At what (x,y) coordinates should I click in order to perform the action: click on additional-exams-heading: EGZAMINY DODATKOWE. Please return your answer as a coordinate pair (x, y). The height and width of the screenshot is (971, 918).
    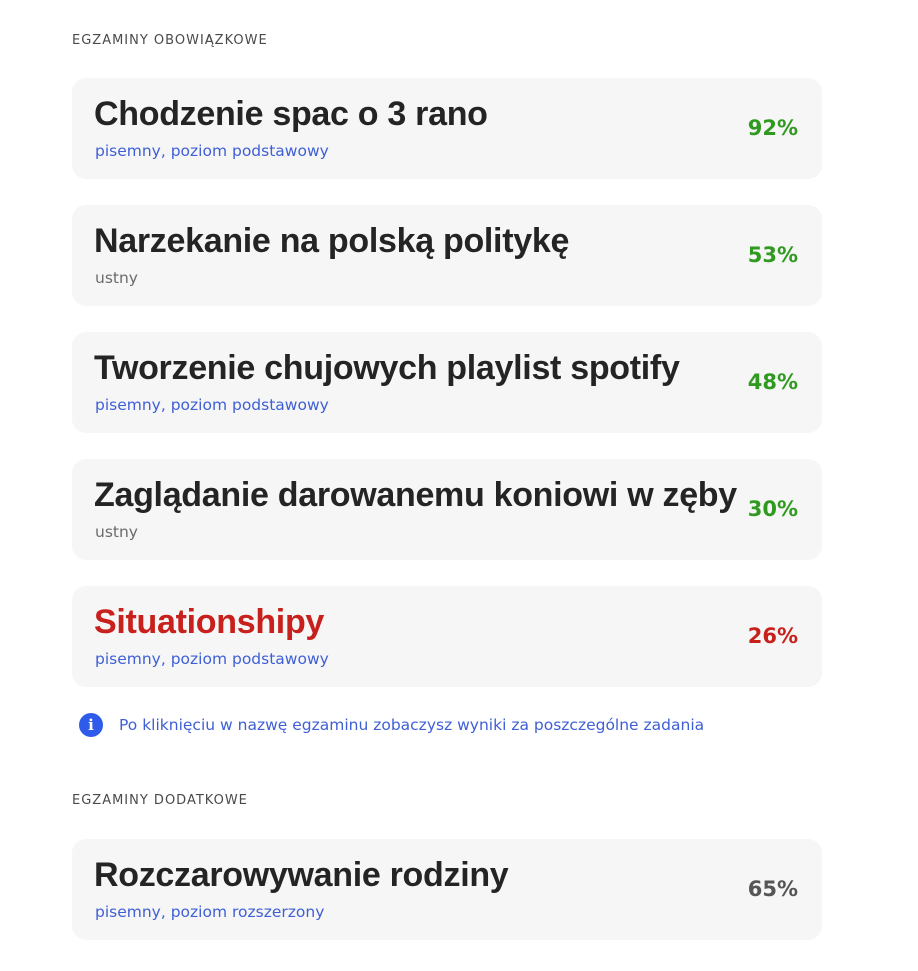
    Looking at the image, I should click on (160, 800).